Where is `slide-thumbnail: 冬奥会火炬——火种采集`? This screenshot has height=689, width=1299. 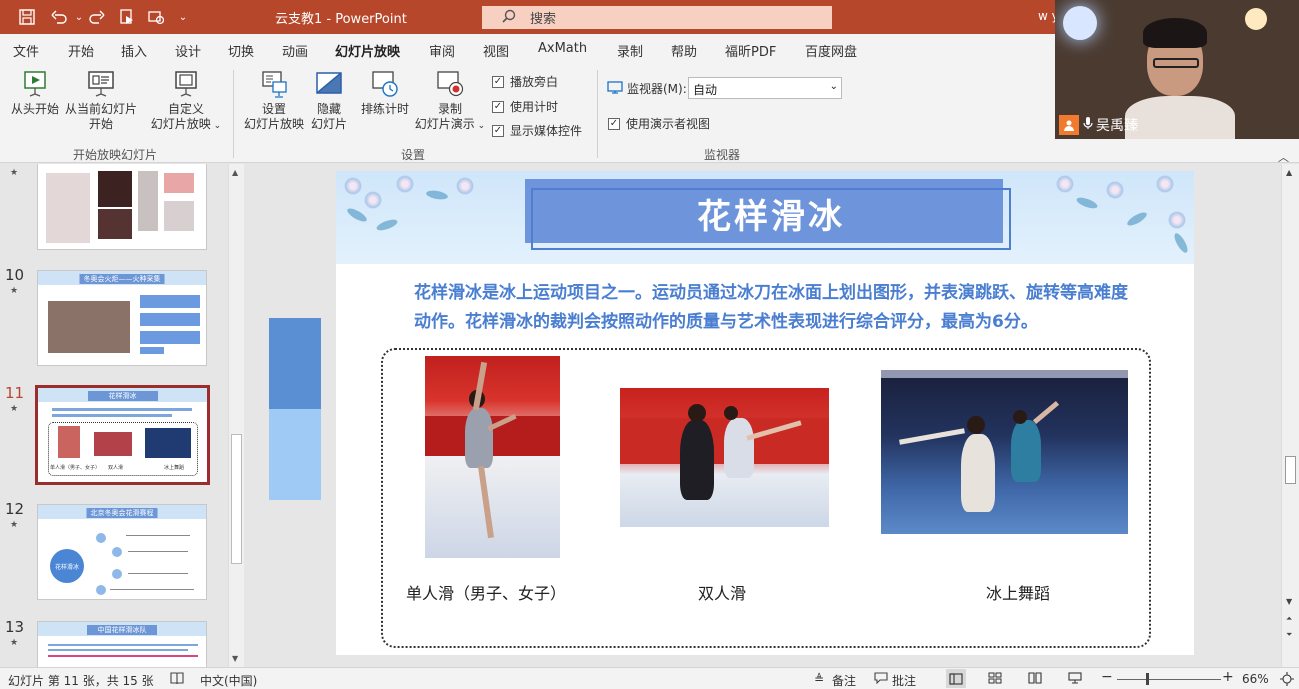 slide-thumbnail: 冬奥会火炬——火种采集 is located at coordinates (122, 318).